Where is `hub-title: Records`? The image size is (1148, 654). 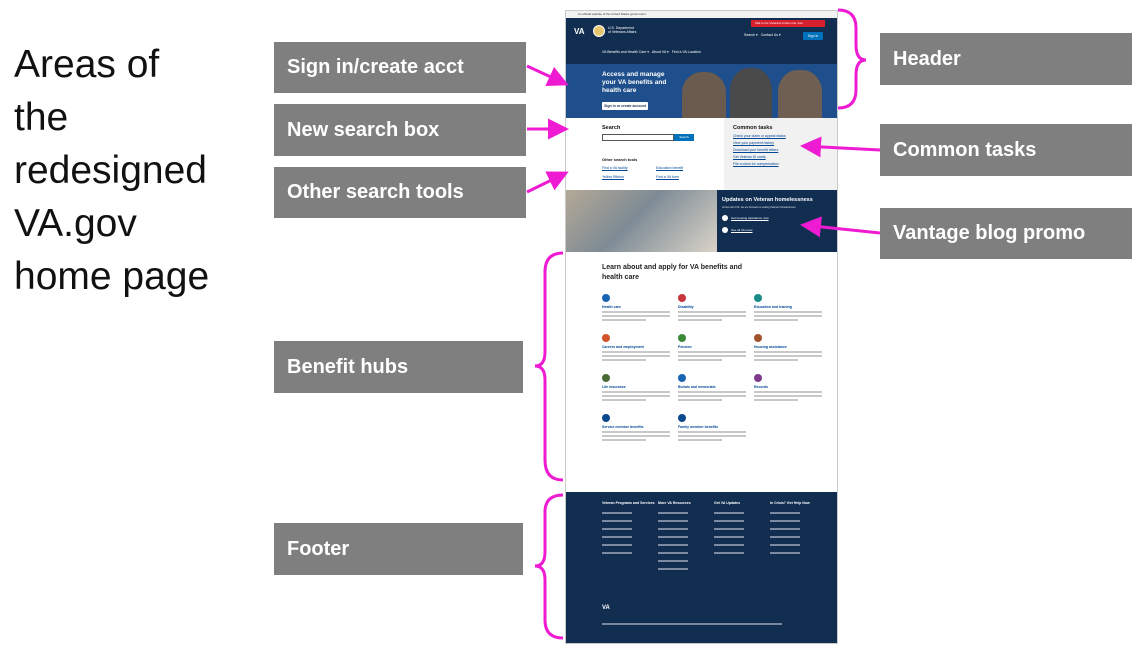
hub-title: Records is located at coordinates (761, 387).